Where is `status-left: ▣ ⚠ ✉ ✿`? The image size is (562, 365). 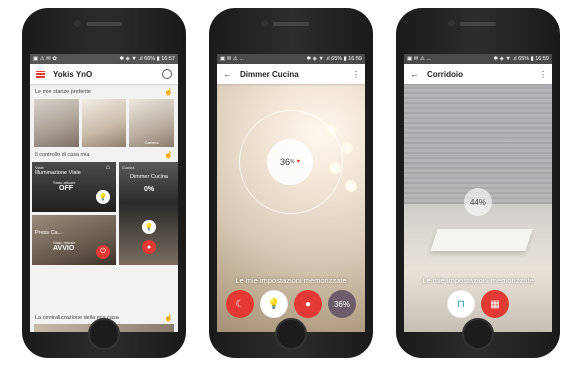
status-left: ▣ ⚠ ✉ ✿ is located at coordinates (45, 59).